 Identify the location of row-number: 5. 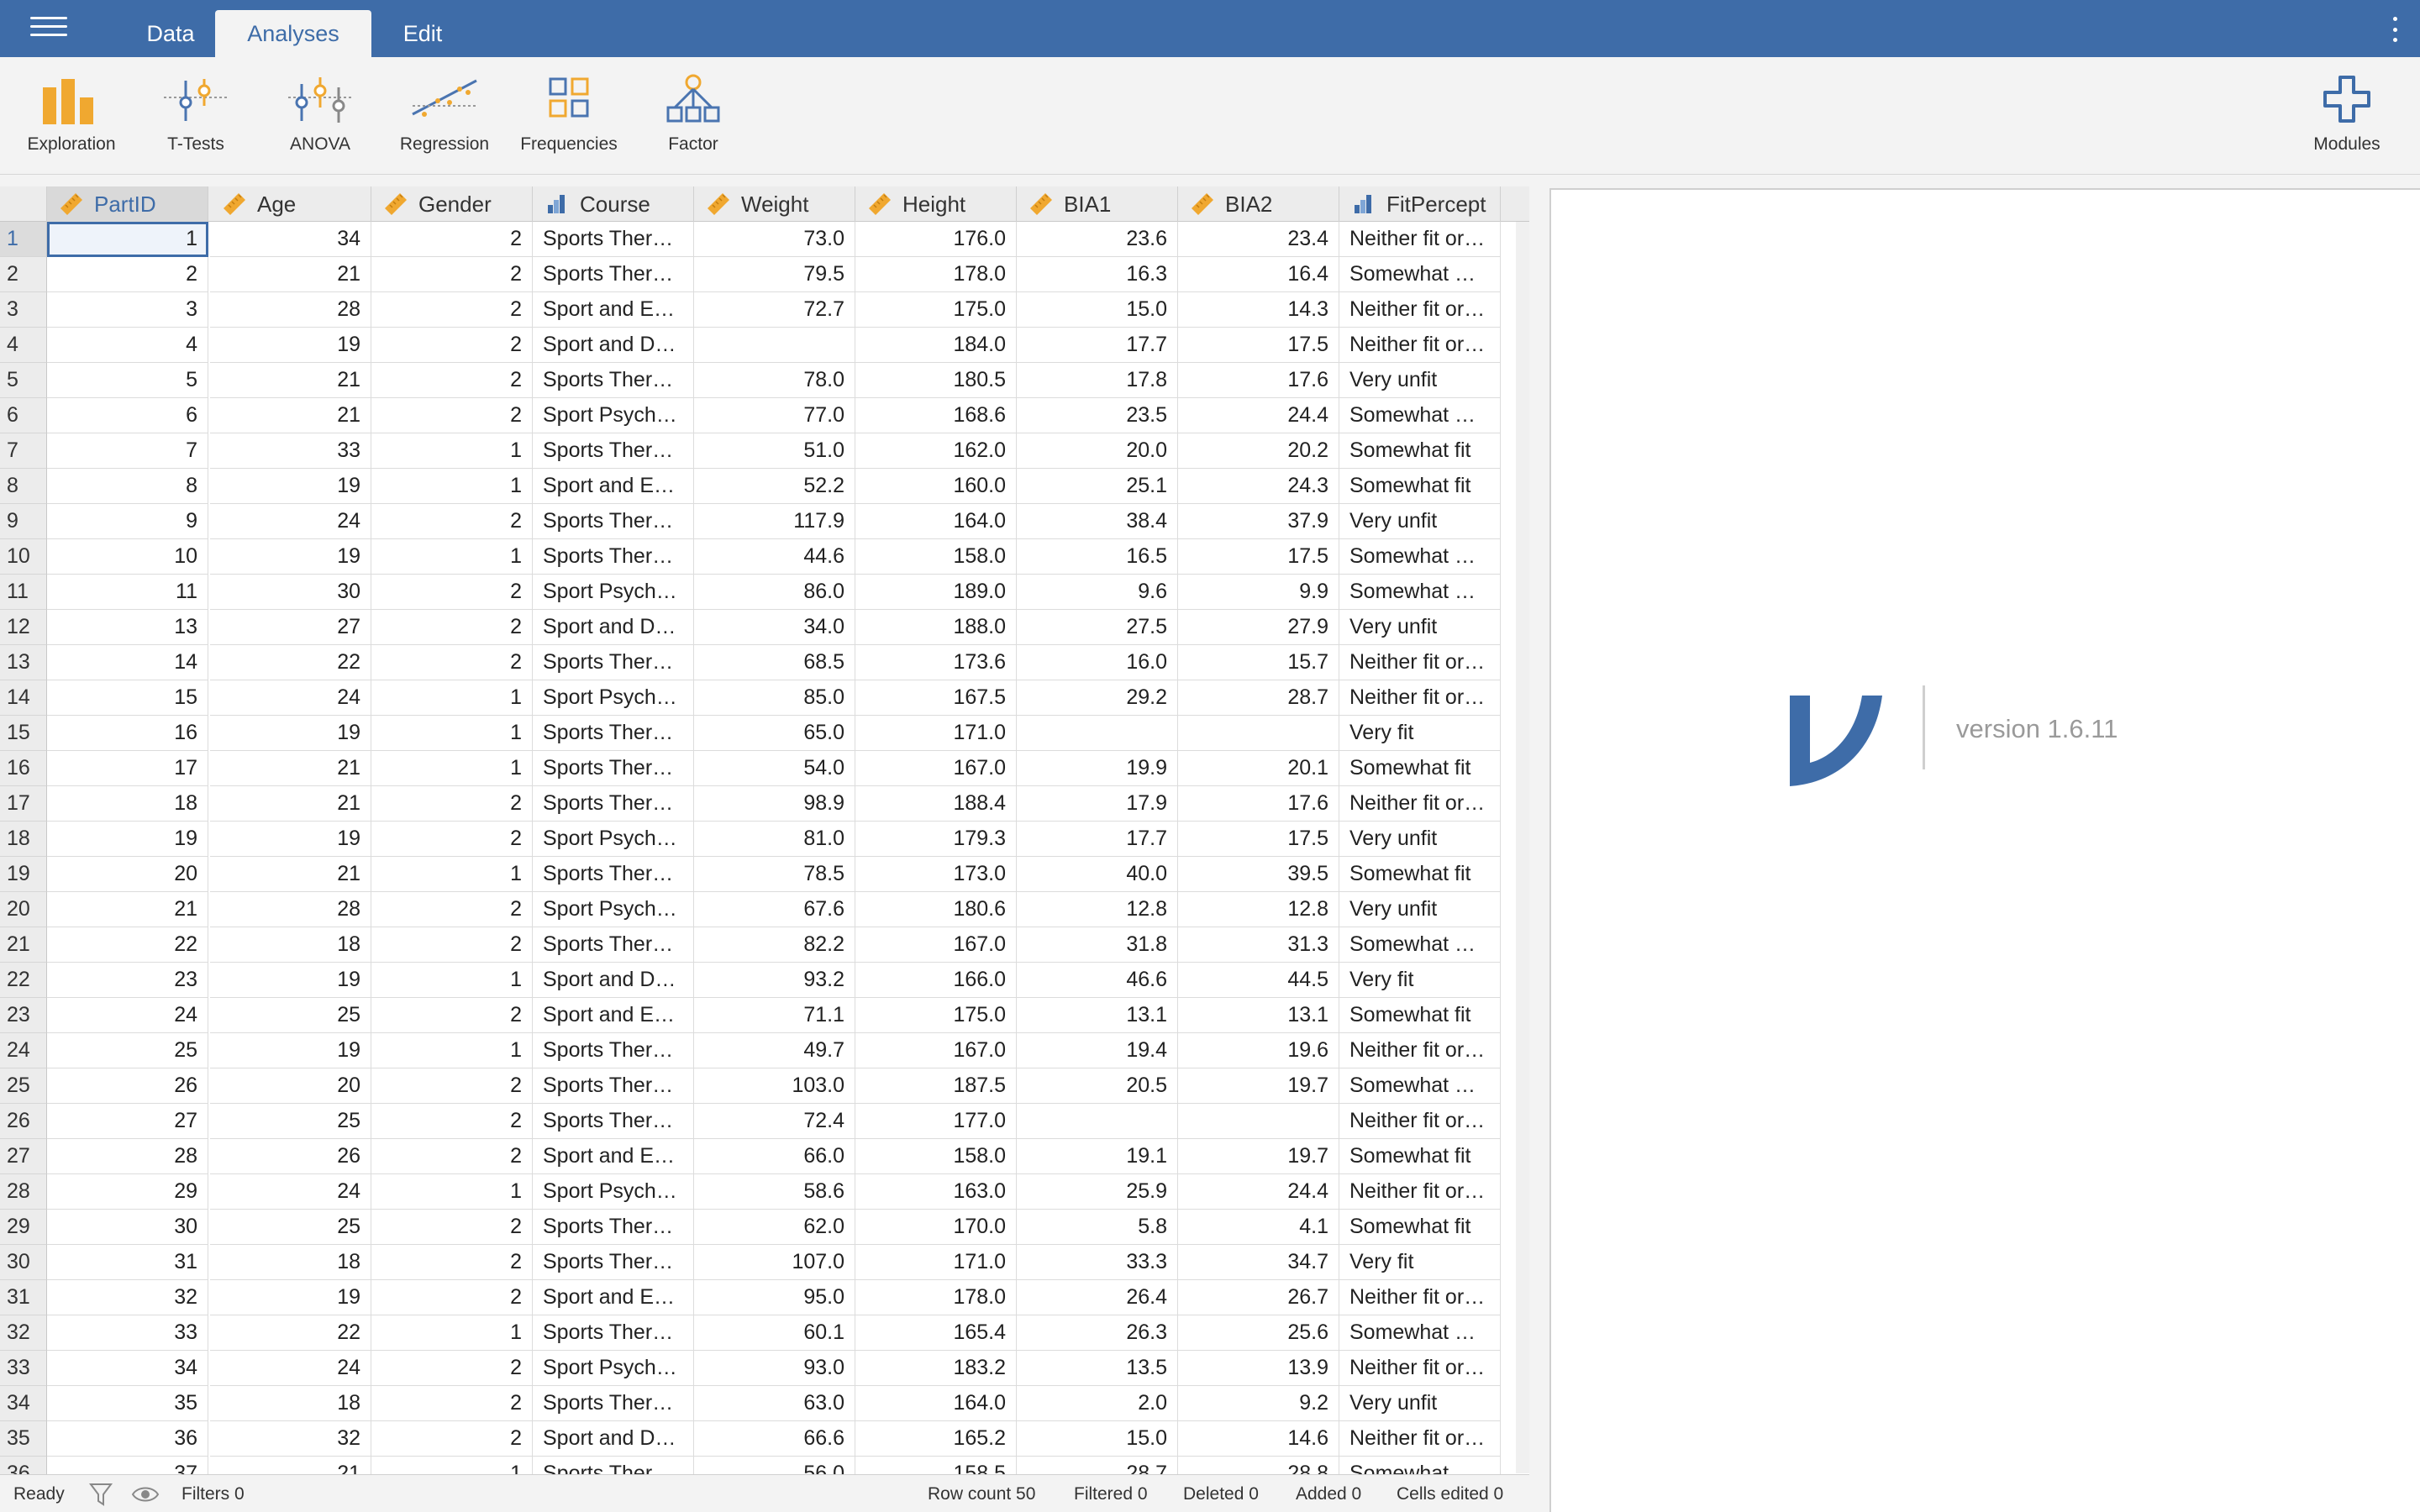
(23, 380).